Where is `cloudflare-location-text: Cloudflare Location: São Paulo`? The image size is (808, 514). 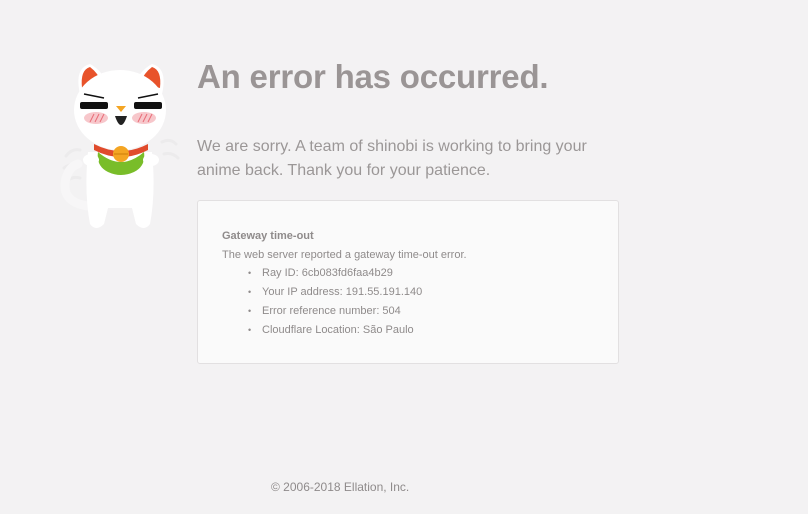
cloudflare-location-text: Cloudflare Location: São Paulo is located at coordinates (338, 330).